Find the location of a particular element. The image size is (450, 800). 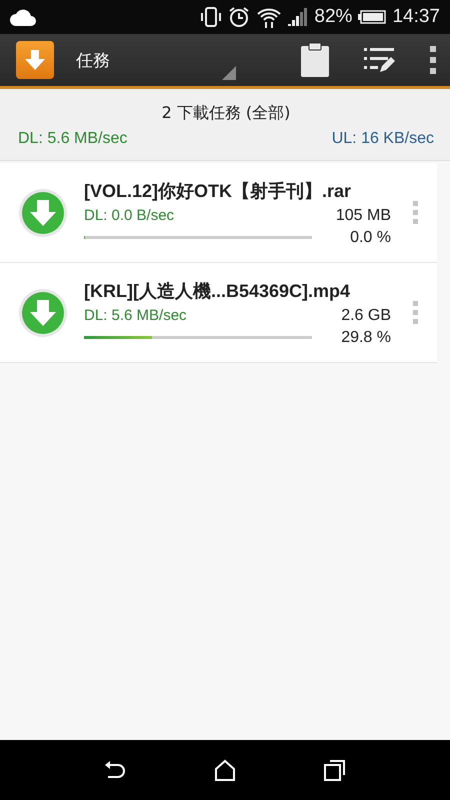

battery-percentage: 82% is located at coordinates (333, 17).